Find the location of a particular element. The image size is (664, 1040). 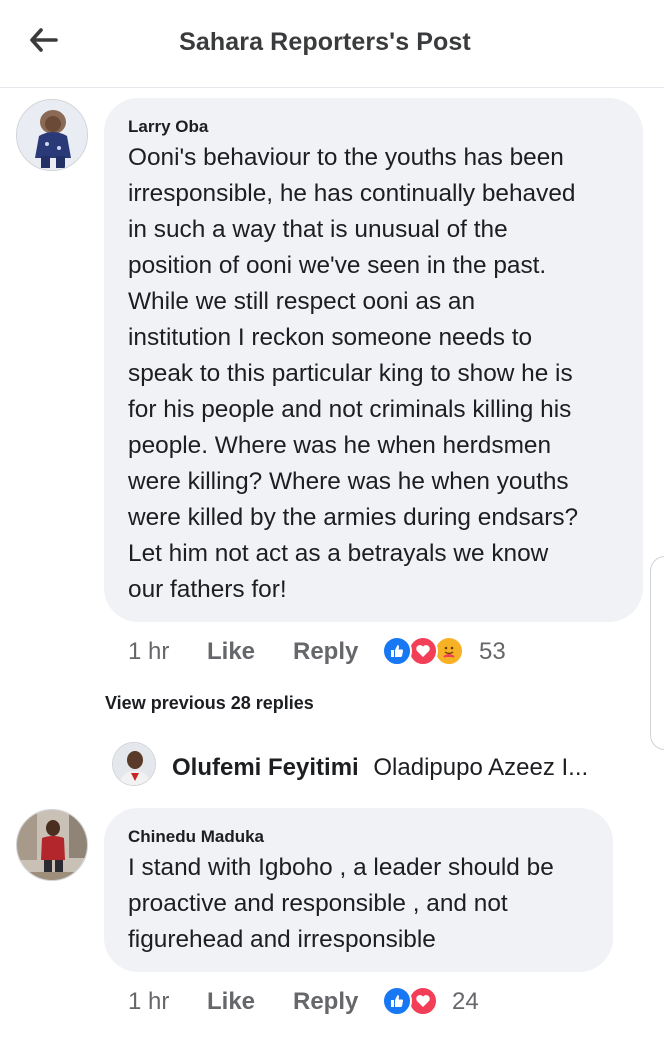

reply-avatar is located at coordinates (134, 764).